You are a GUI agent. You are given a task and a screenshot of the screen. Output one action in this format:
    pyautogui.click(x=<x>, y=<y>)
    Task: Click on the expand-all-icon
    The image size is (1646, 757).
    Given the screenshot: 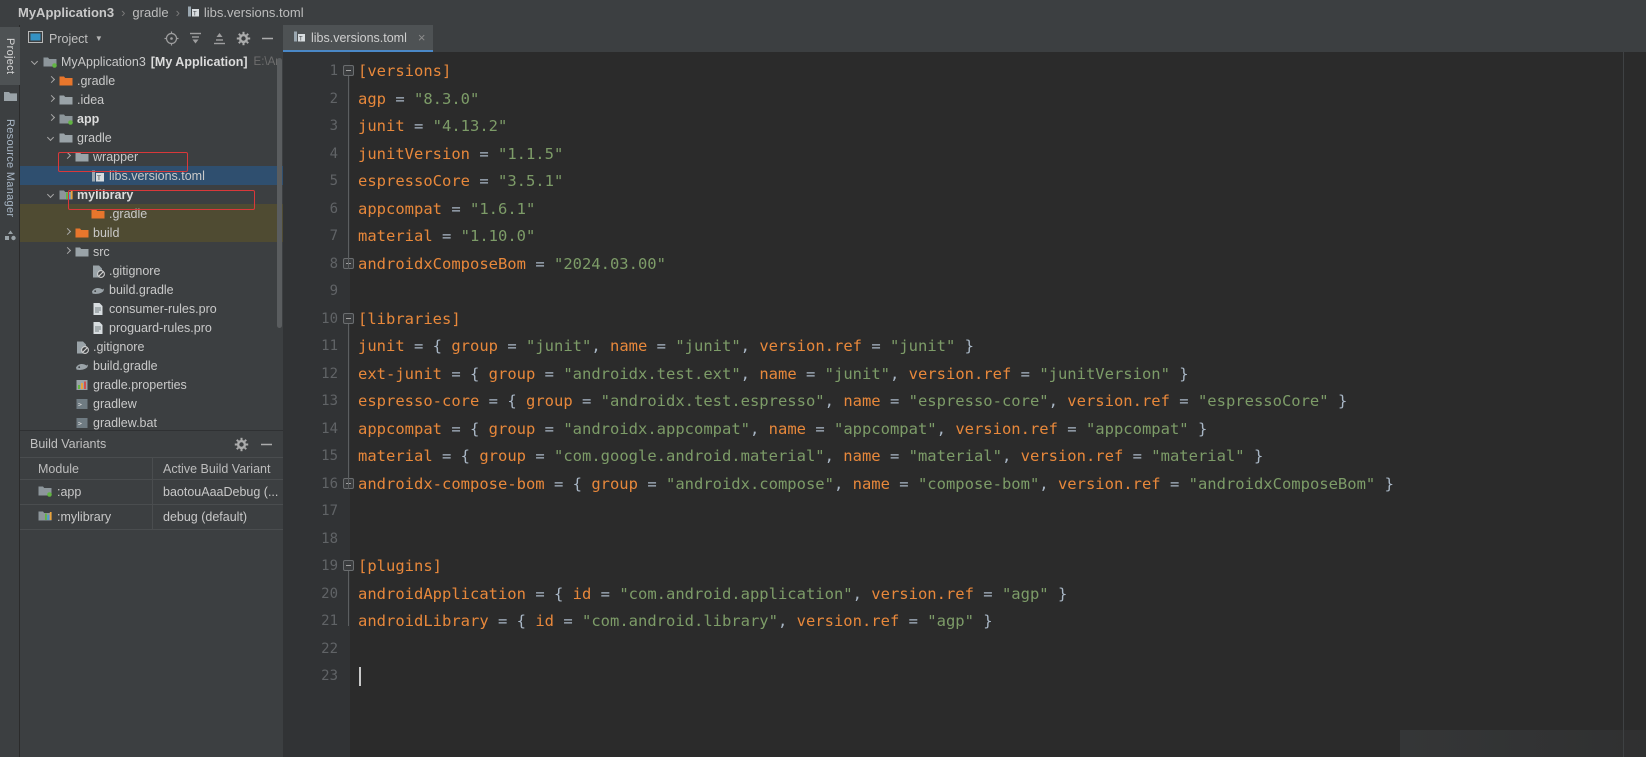 What is the action you would take?
    pyautogui.click(x=195, y=38)
    